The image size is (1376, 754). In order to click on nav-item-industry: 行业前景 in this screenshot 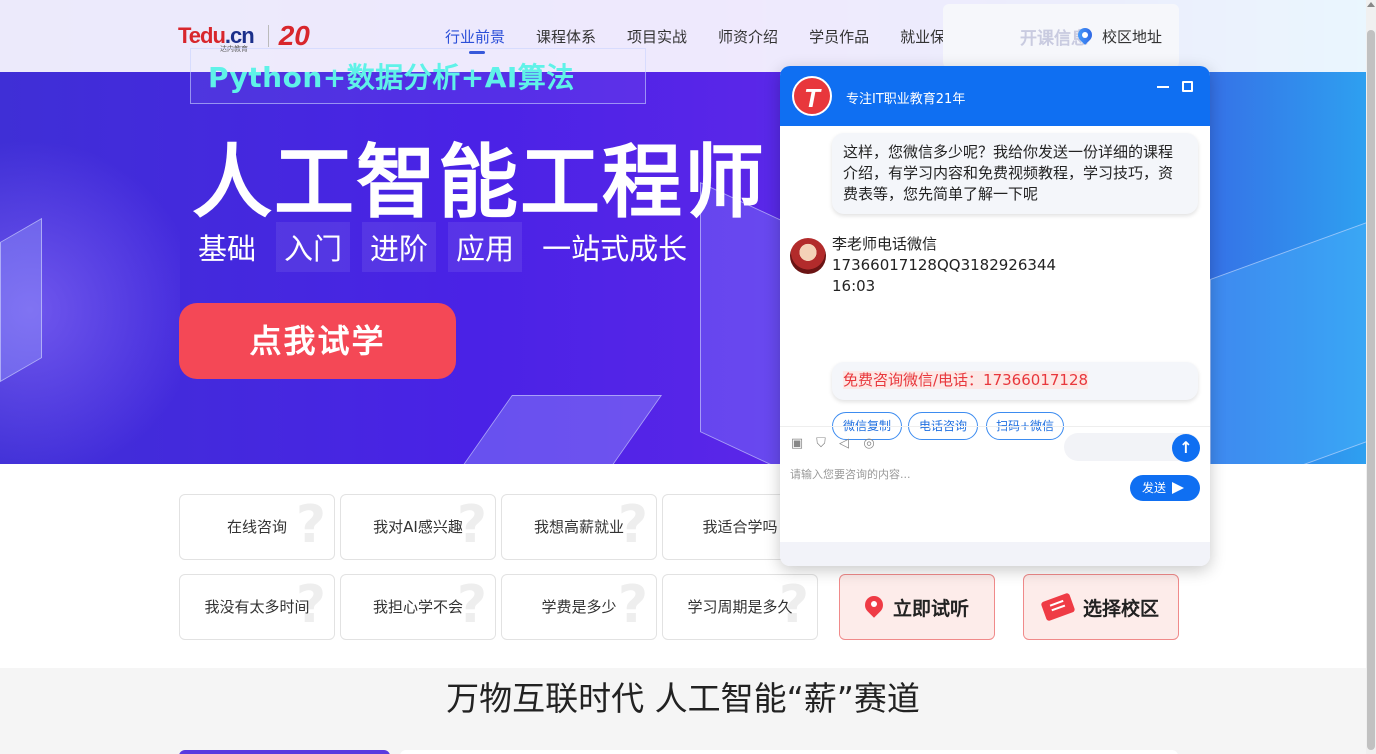, I will do `click(475, 40)`.